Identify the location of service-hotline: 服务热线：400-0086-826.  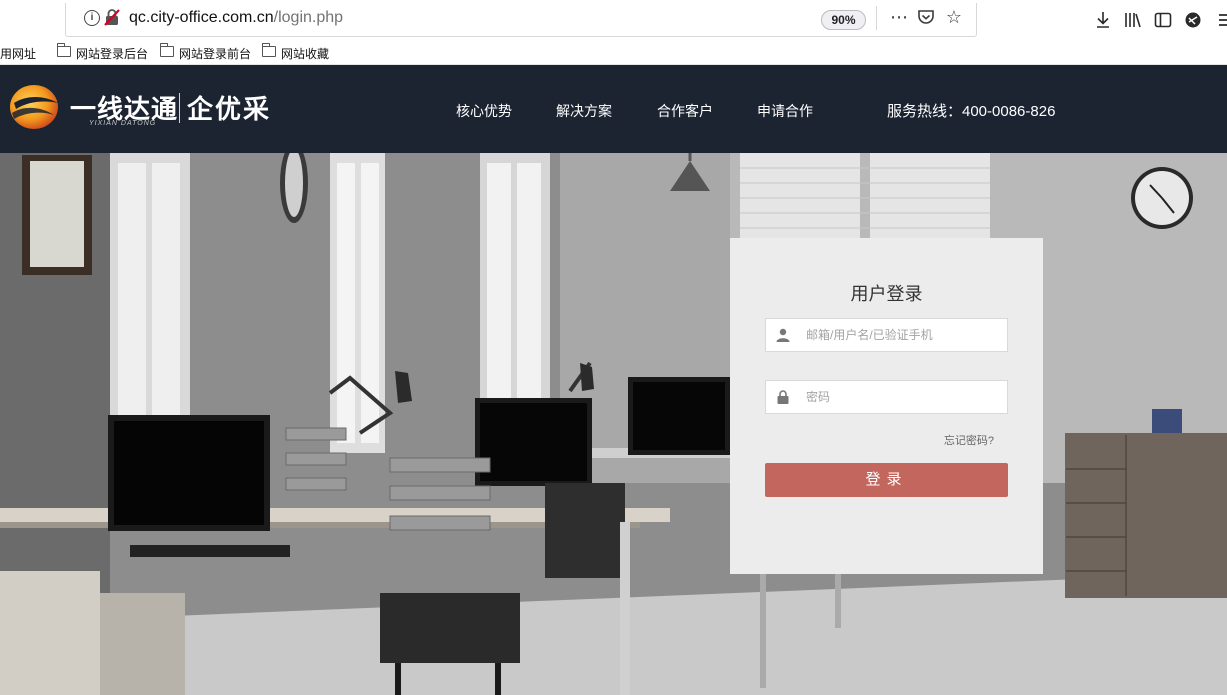
(971, 111).